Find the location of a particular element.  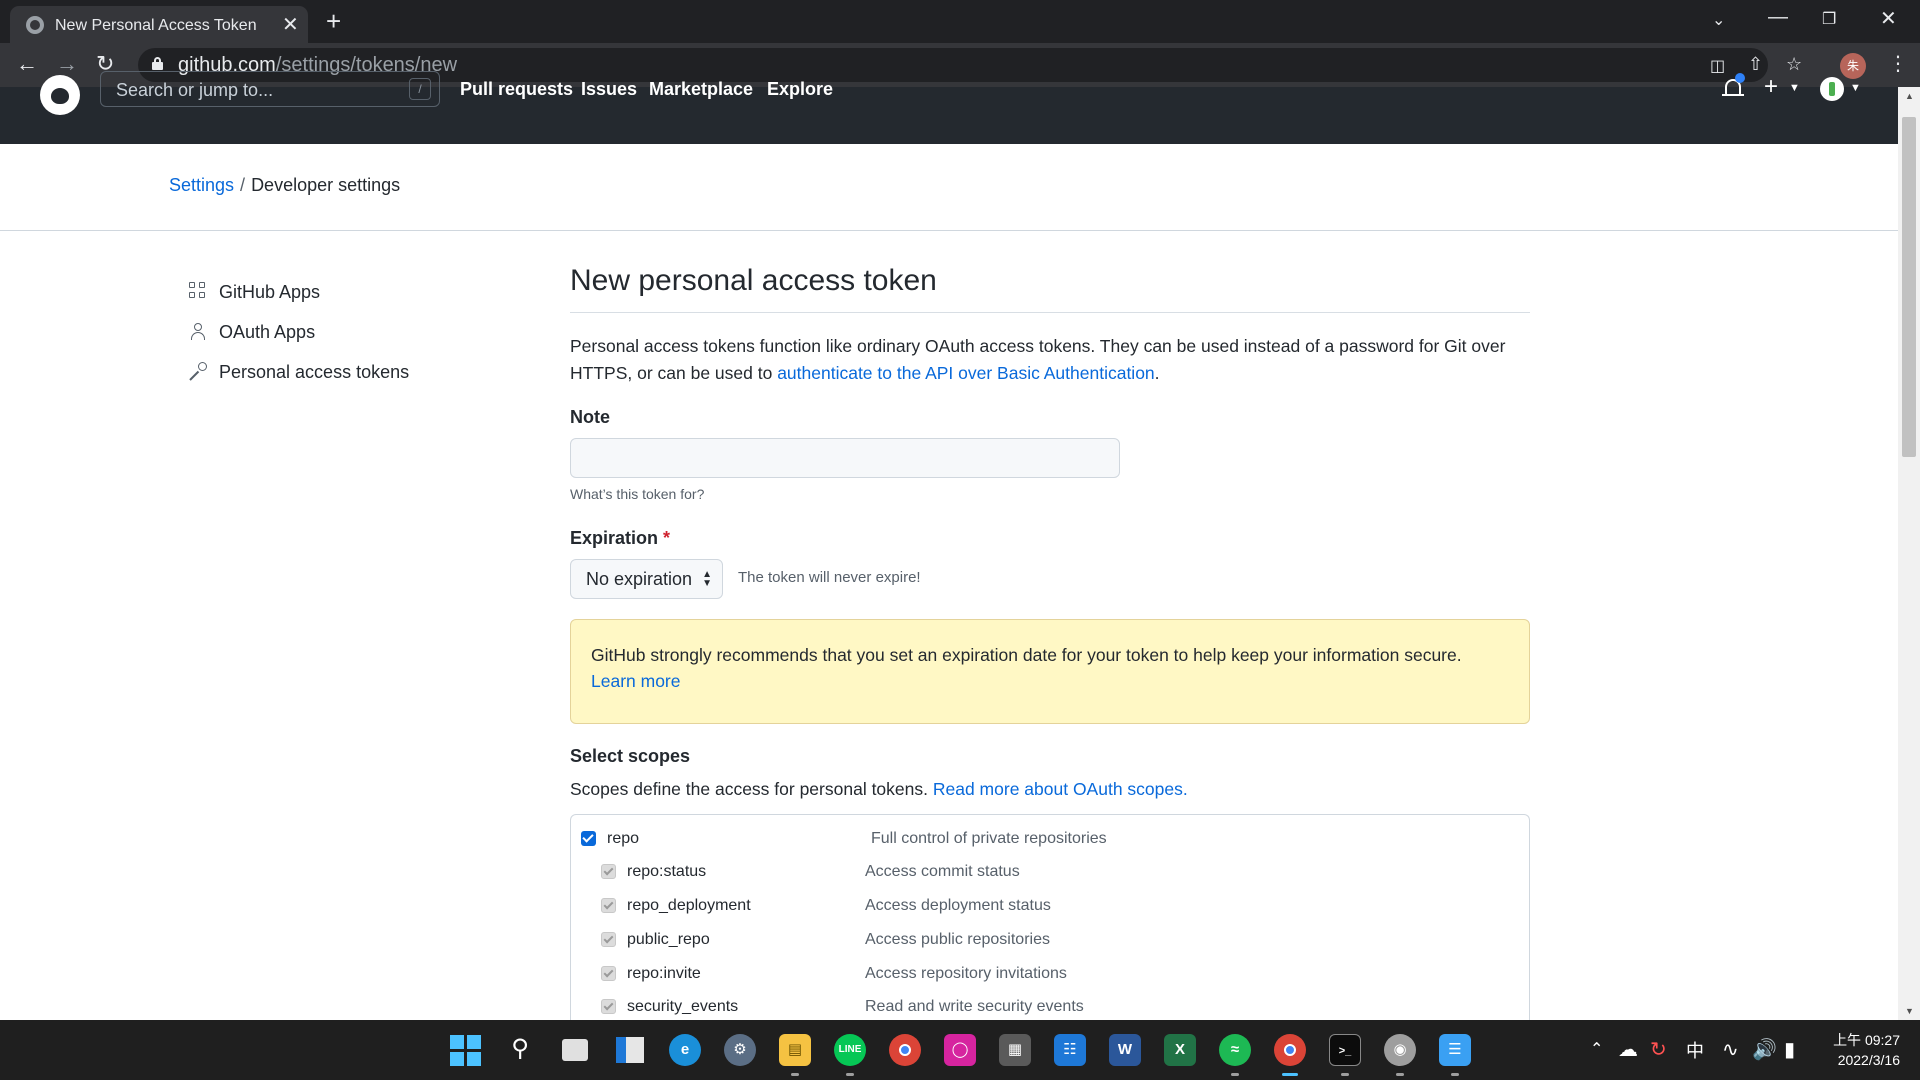

expiration-select: No expiration ▲ ▼ is located at coordinates (646, 579).